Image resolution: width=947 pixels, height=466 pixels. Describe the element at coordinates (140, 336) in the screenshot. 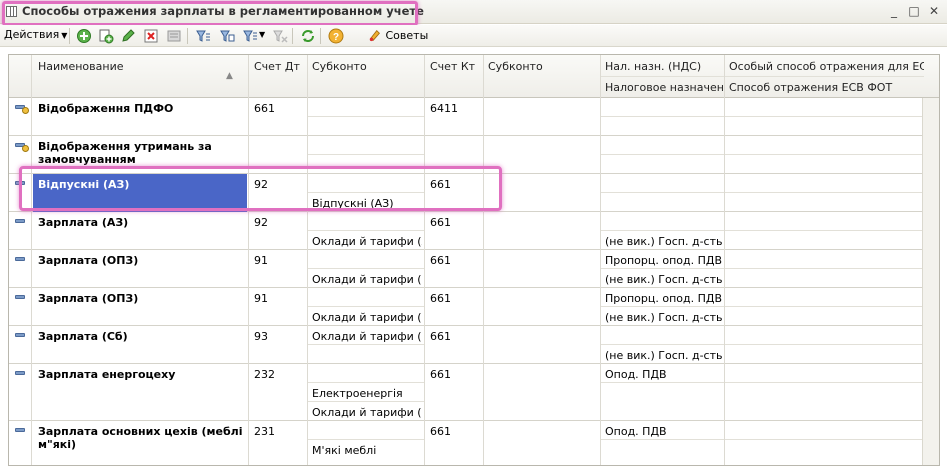

I see `cell-name: Зарплата (Сб)` at that location.